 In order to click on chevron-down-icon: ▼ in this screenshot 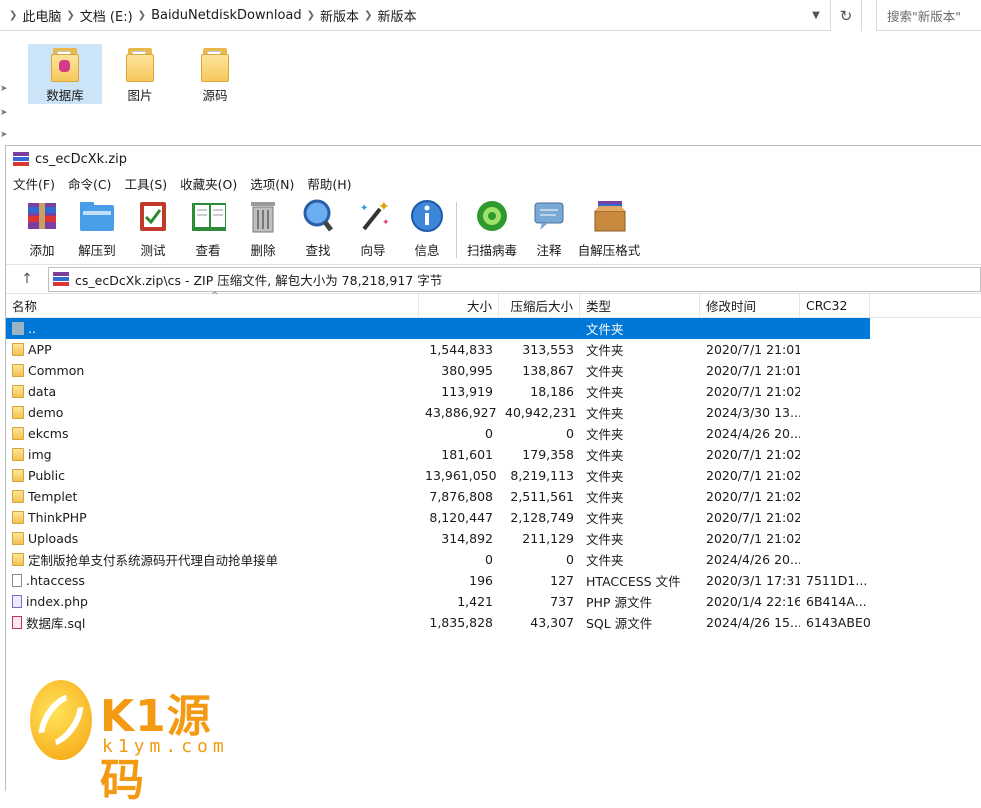, I will do `click(816, 15)`.